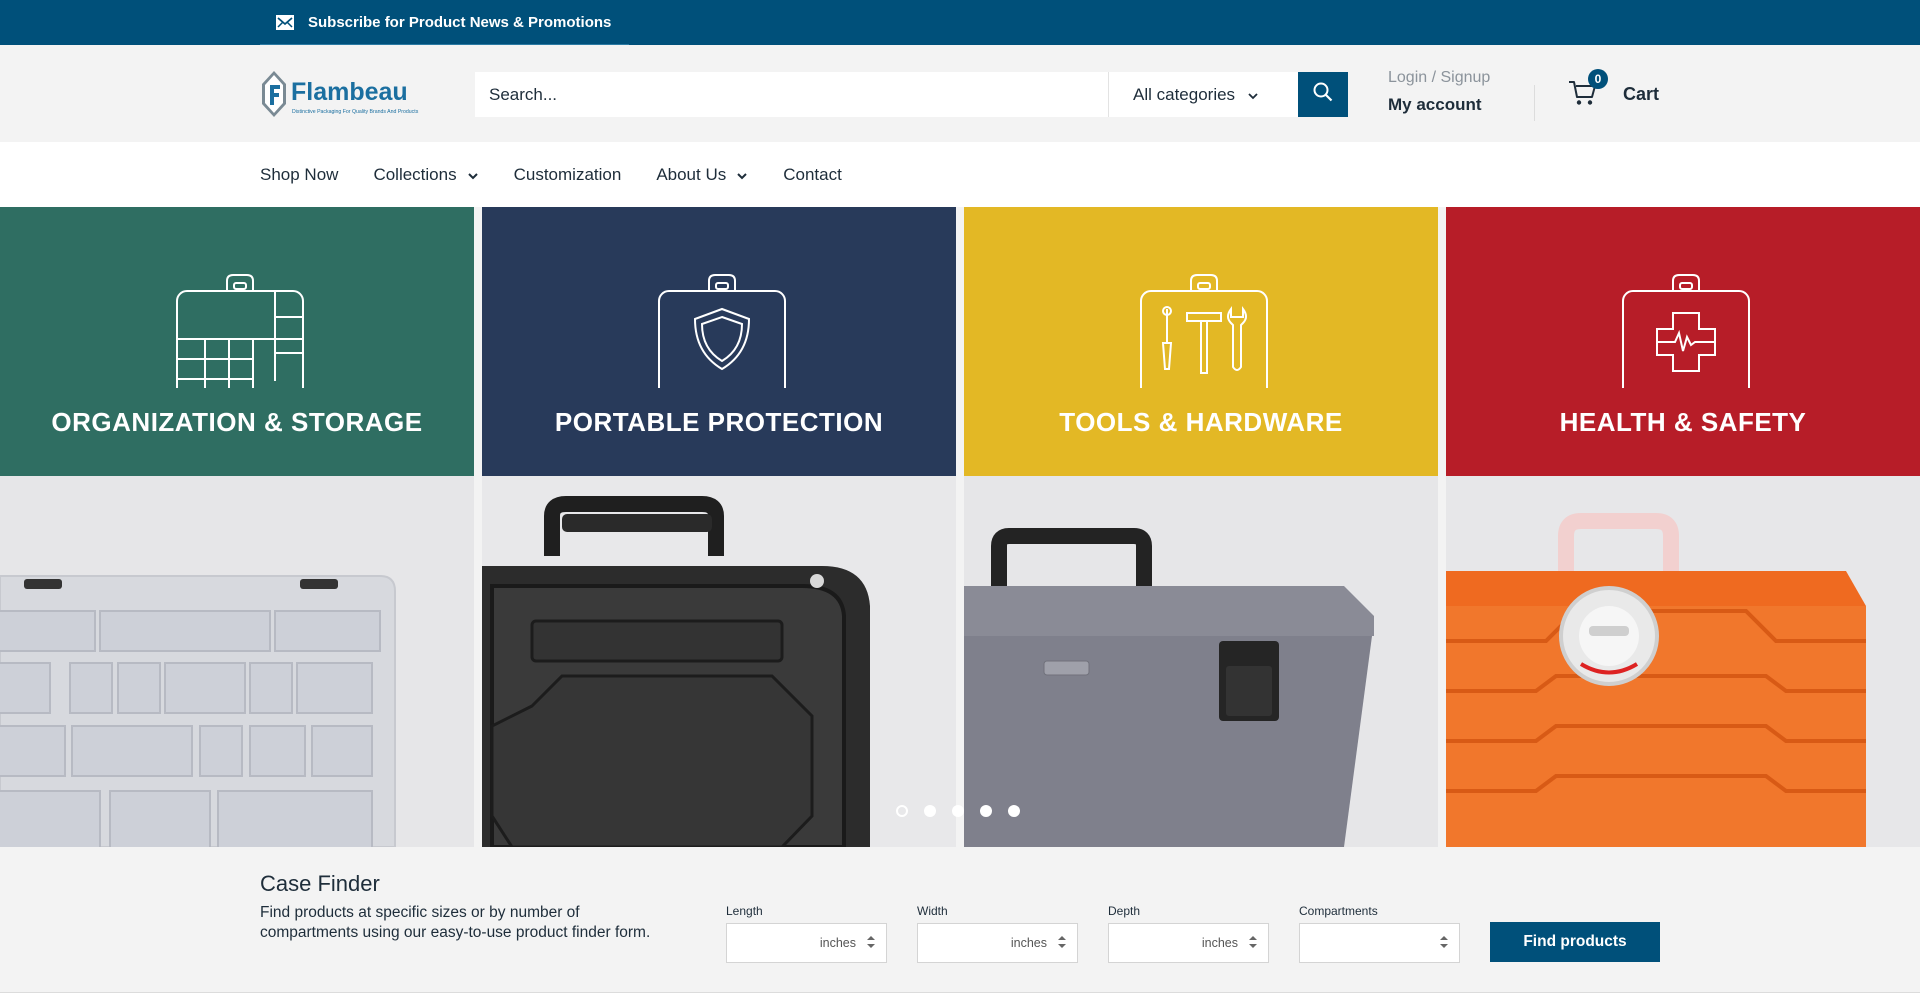 This screenshot has height=993, width=1920. What do you see at coordinates (1439, 105) in the screenshot?
I see `my-account-link: My account` at bounding box center [1439, 105].